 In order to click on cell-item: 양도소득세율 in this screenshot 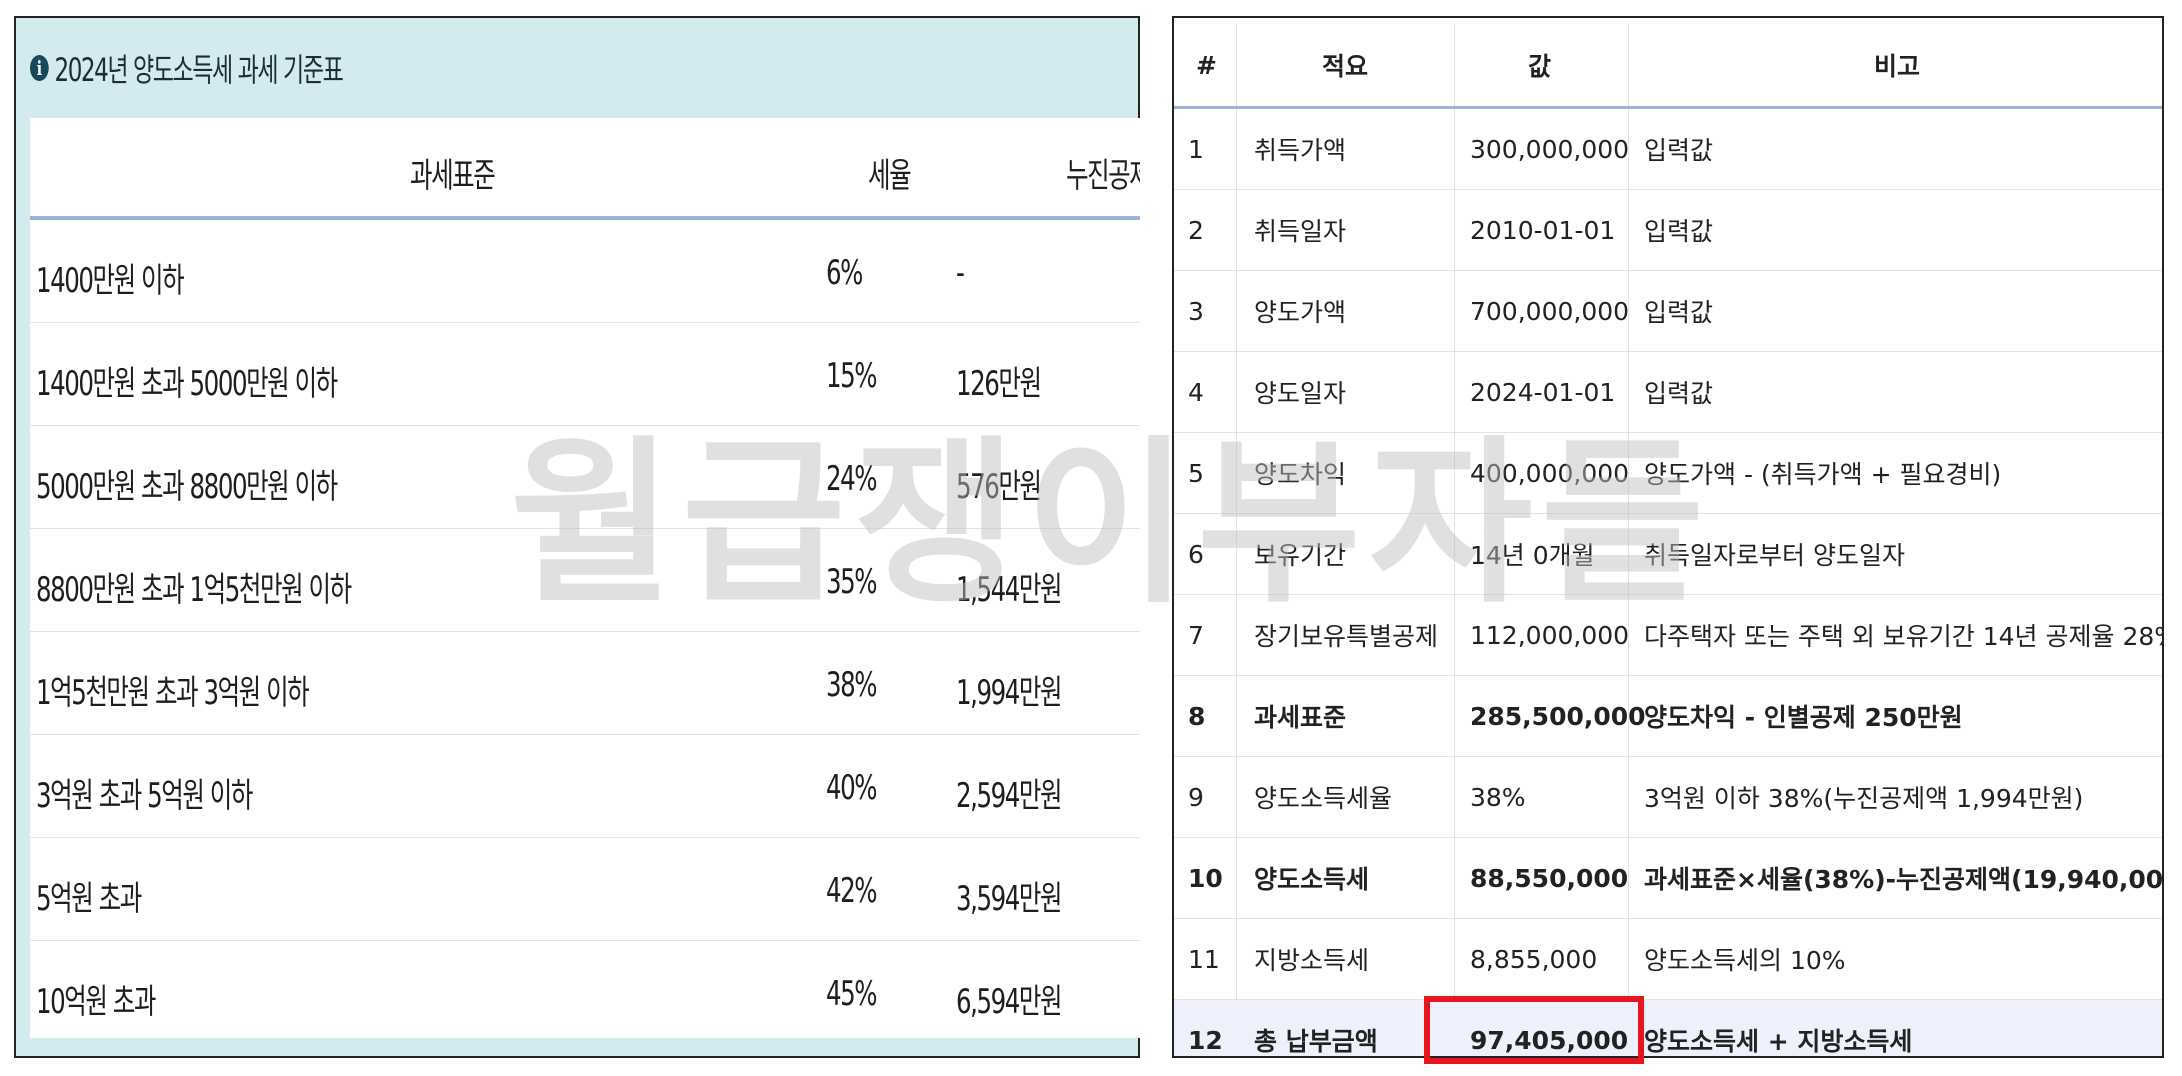, I will do `click(1323, 798)`.